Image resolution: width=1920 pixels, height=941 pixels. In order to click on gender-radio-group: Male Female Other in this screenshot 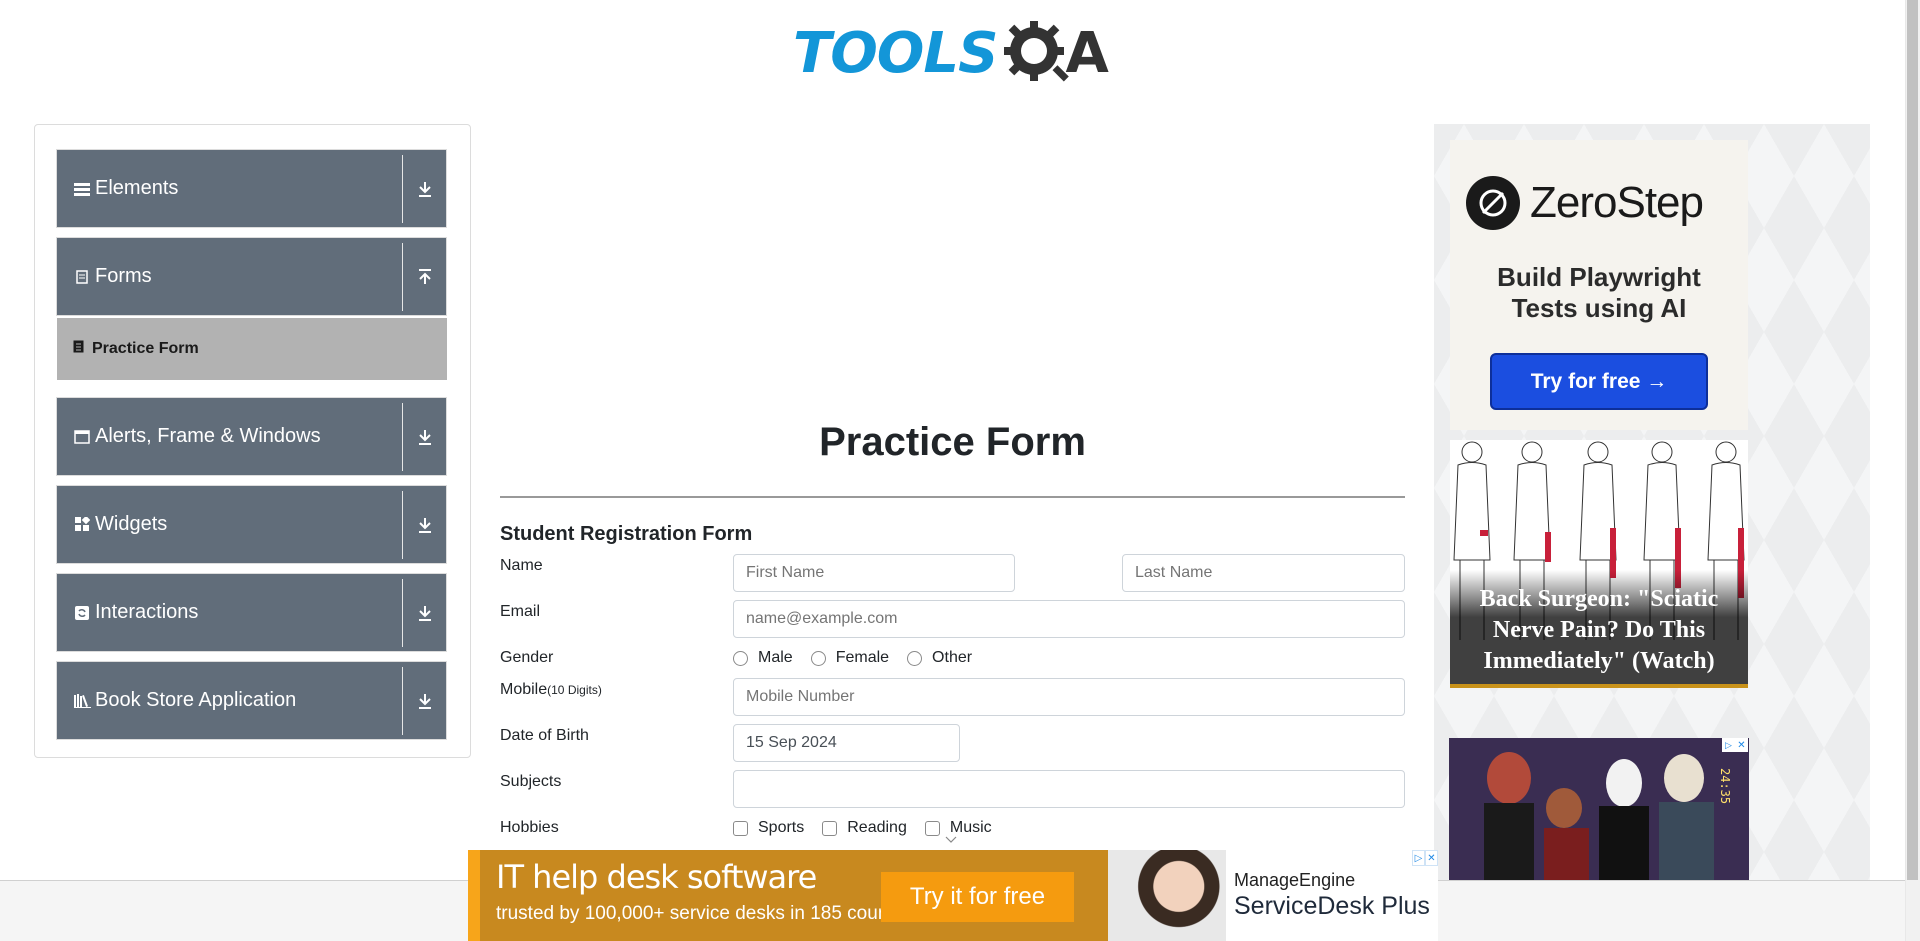, I will do `click(861, 658)`.